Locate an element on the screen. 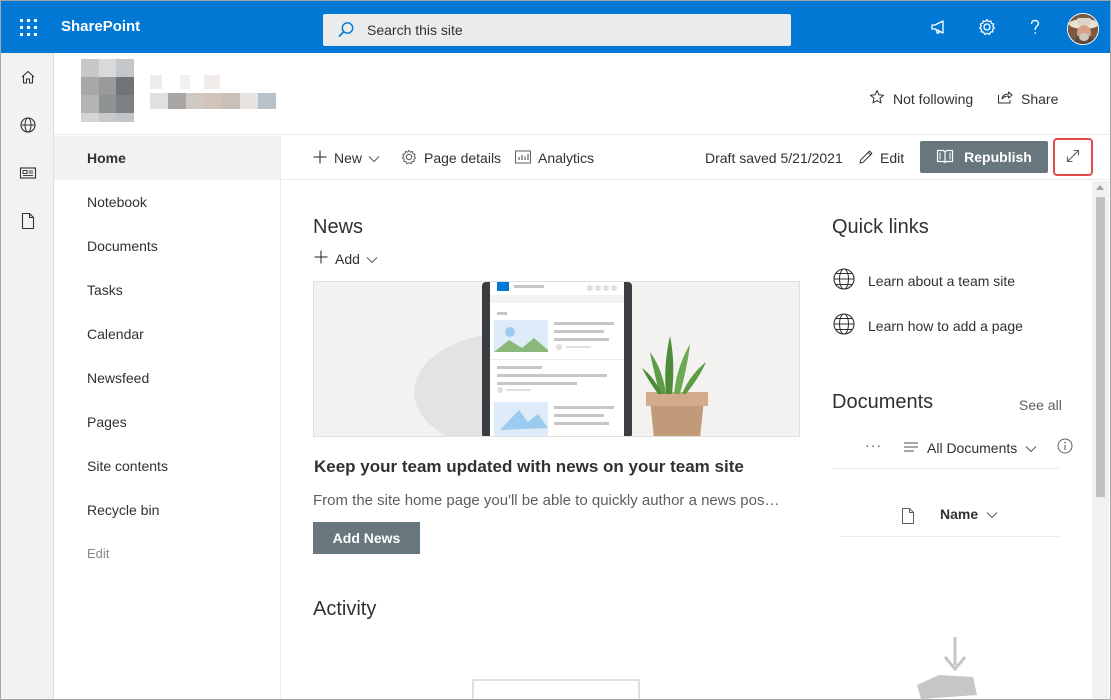 The height and width of the screenshot is (700, 1111). nav-item-notebook: Notebook is located at coordinates (167, 202).